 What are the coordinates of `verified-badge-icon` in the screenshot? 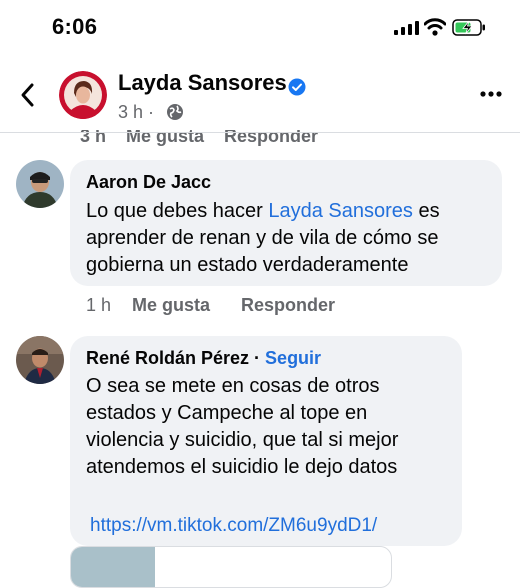 It's located at (297, 87).